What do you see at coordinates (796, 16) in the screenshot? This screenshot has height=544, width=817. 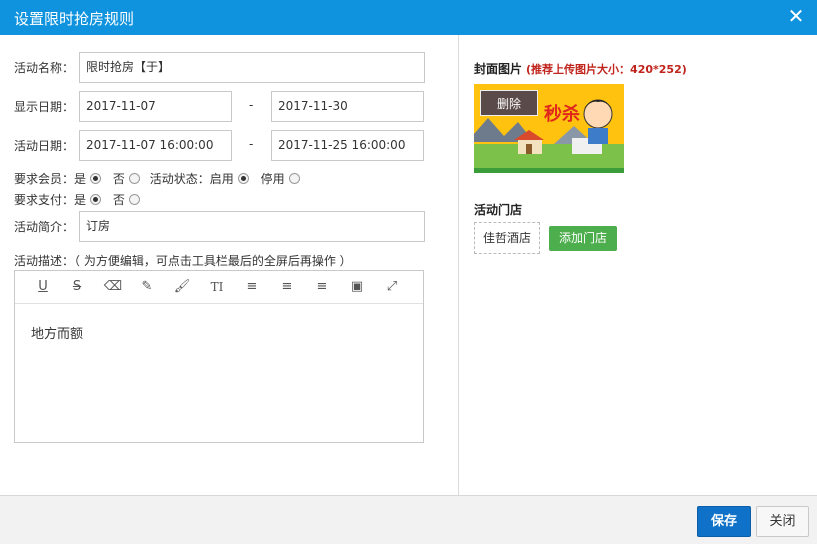 I see `close-icon: ✕` at bounding box center [796, 16].